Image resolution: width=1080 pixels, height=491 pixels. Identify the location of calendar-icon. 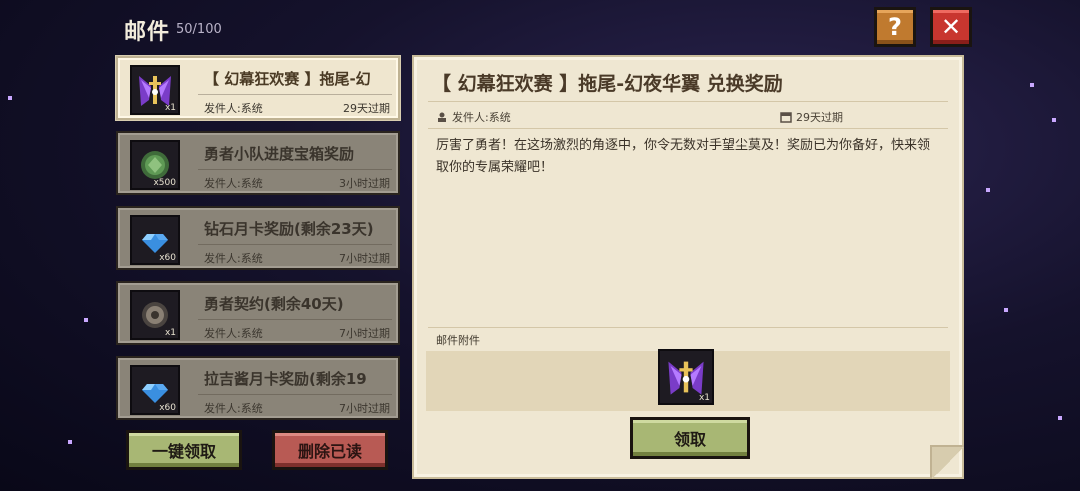
(786, 117).